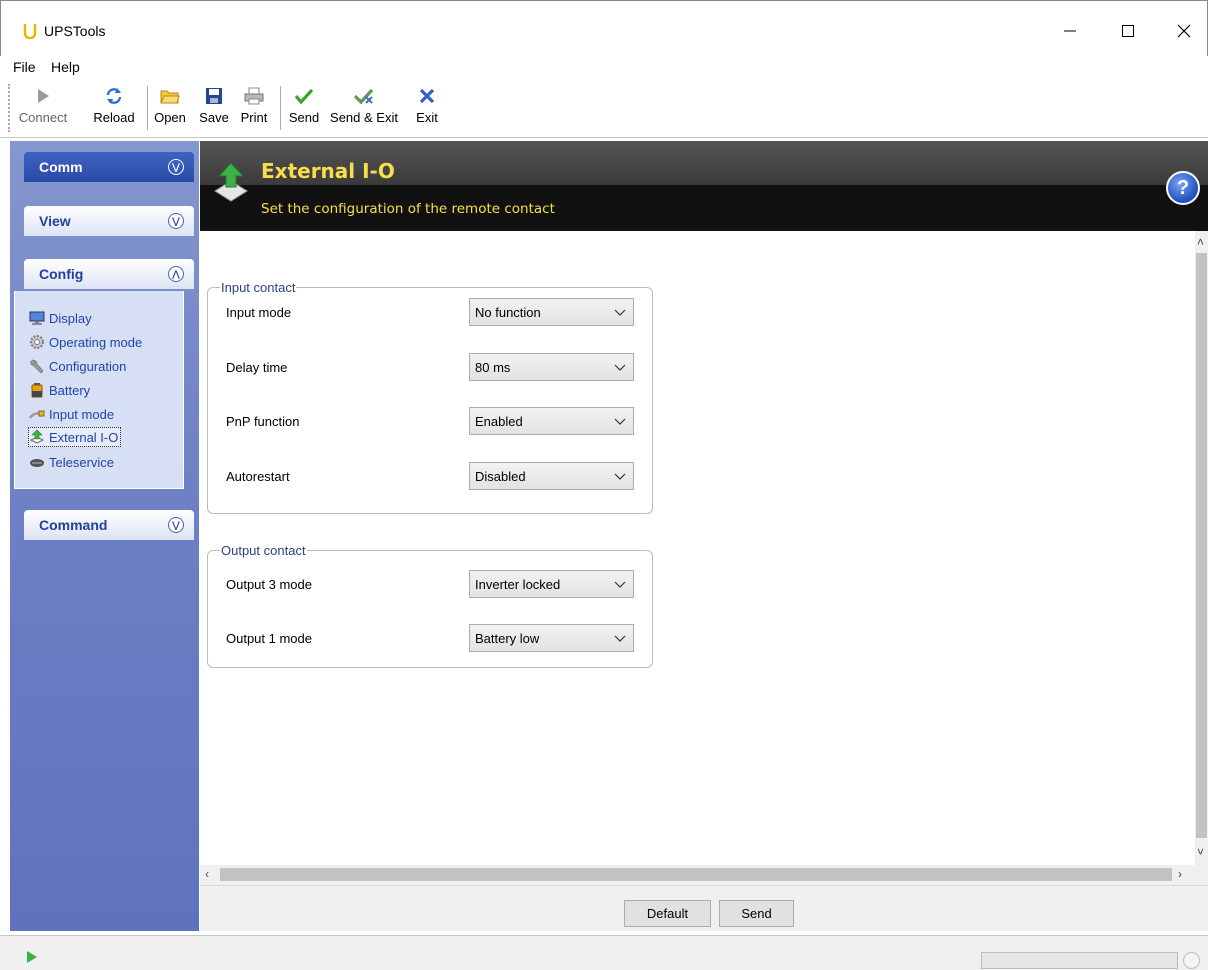 The width and height of the screenshot is (1208, 970). I want to click on pnp-function-select: Enabled, so click(551, 421).